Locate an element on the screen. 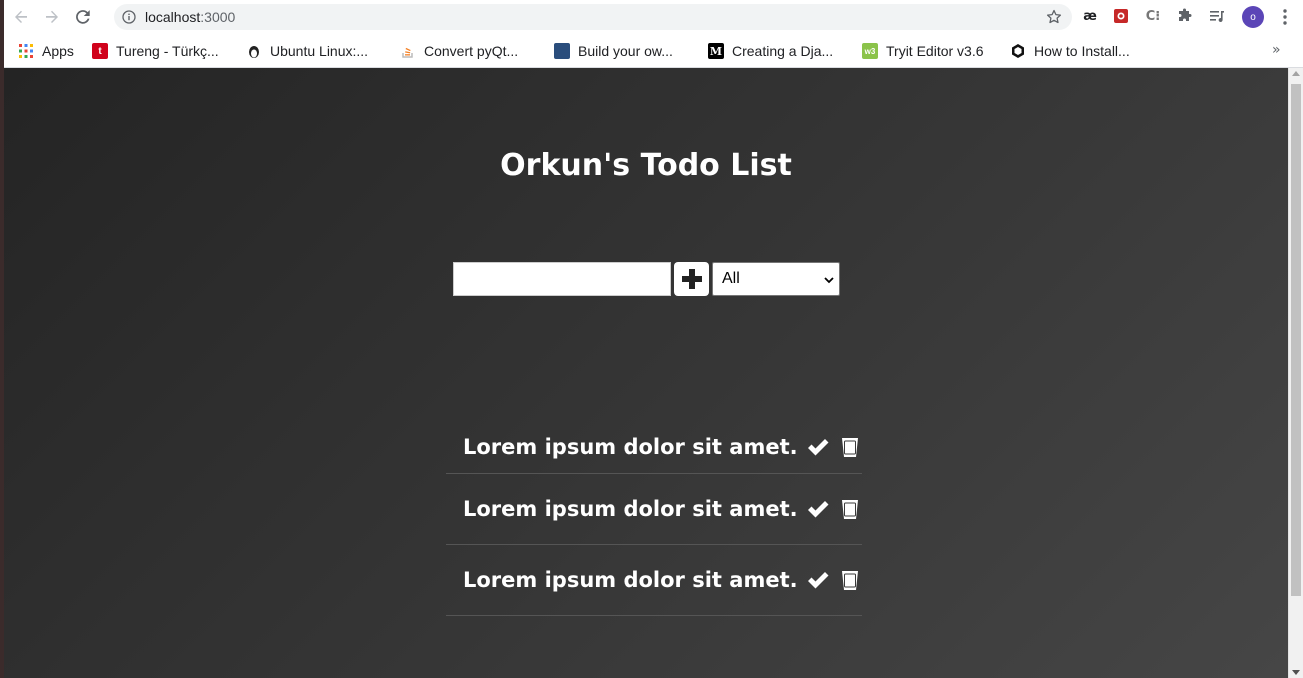  forward-button is located at coordinates (52, 17).